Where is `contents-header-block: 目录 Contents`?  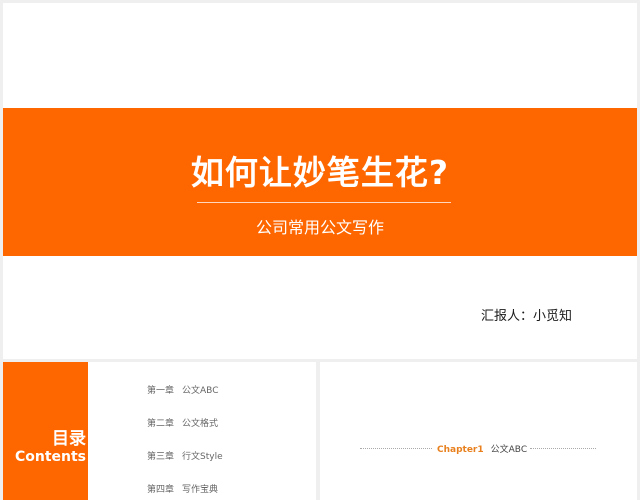 contents-header-block: 目录 Contents is located at coordinates (45, 431).